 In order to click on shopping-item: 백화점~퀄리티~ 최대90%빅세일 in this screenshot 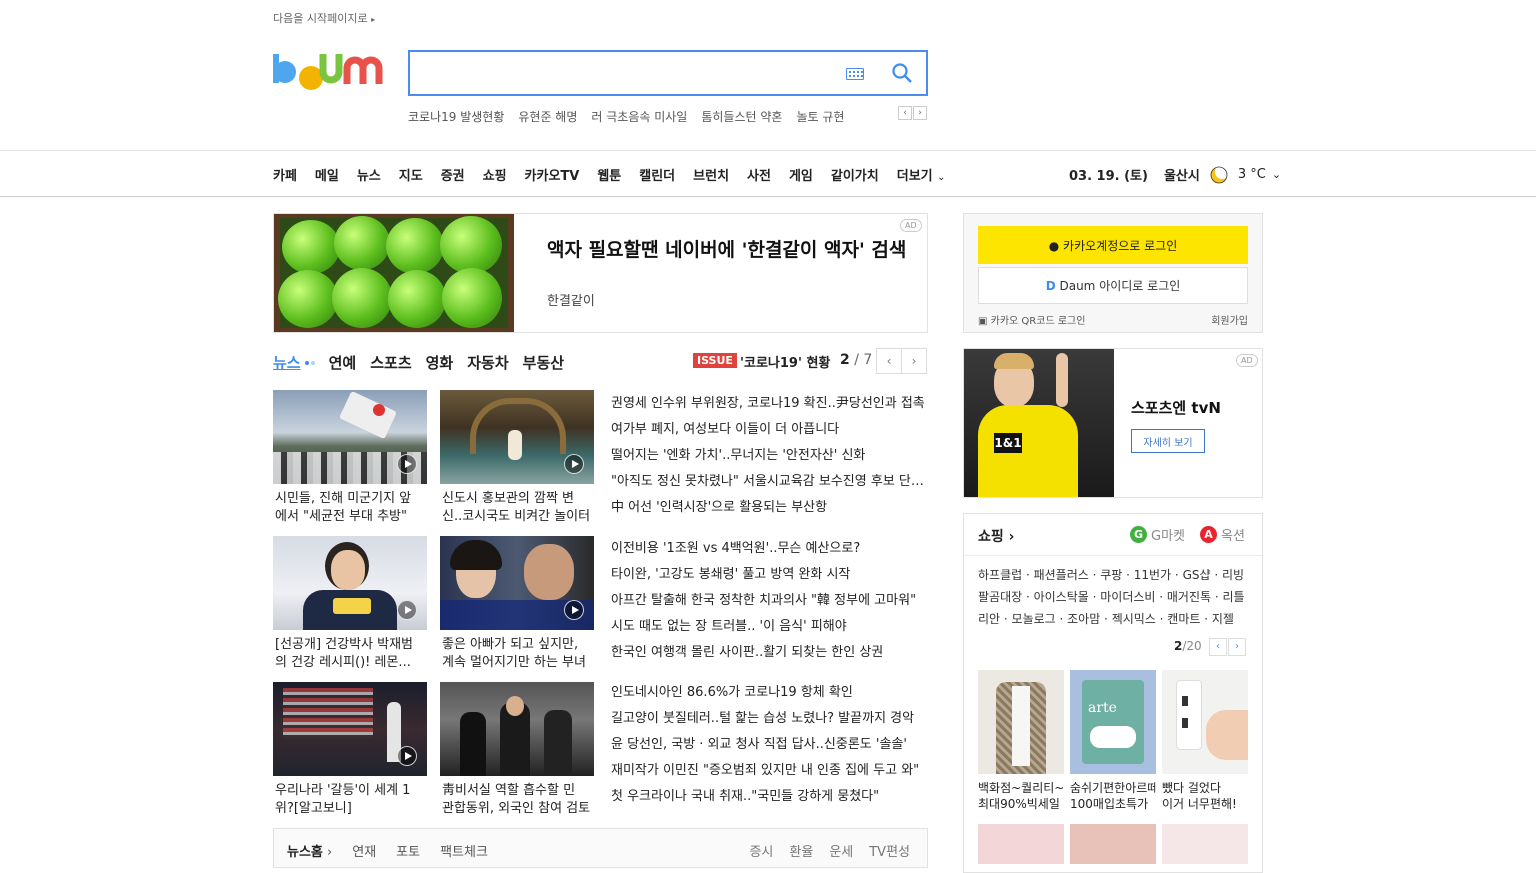, I will do `click(1021, 741)`.